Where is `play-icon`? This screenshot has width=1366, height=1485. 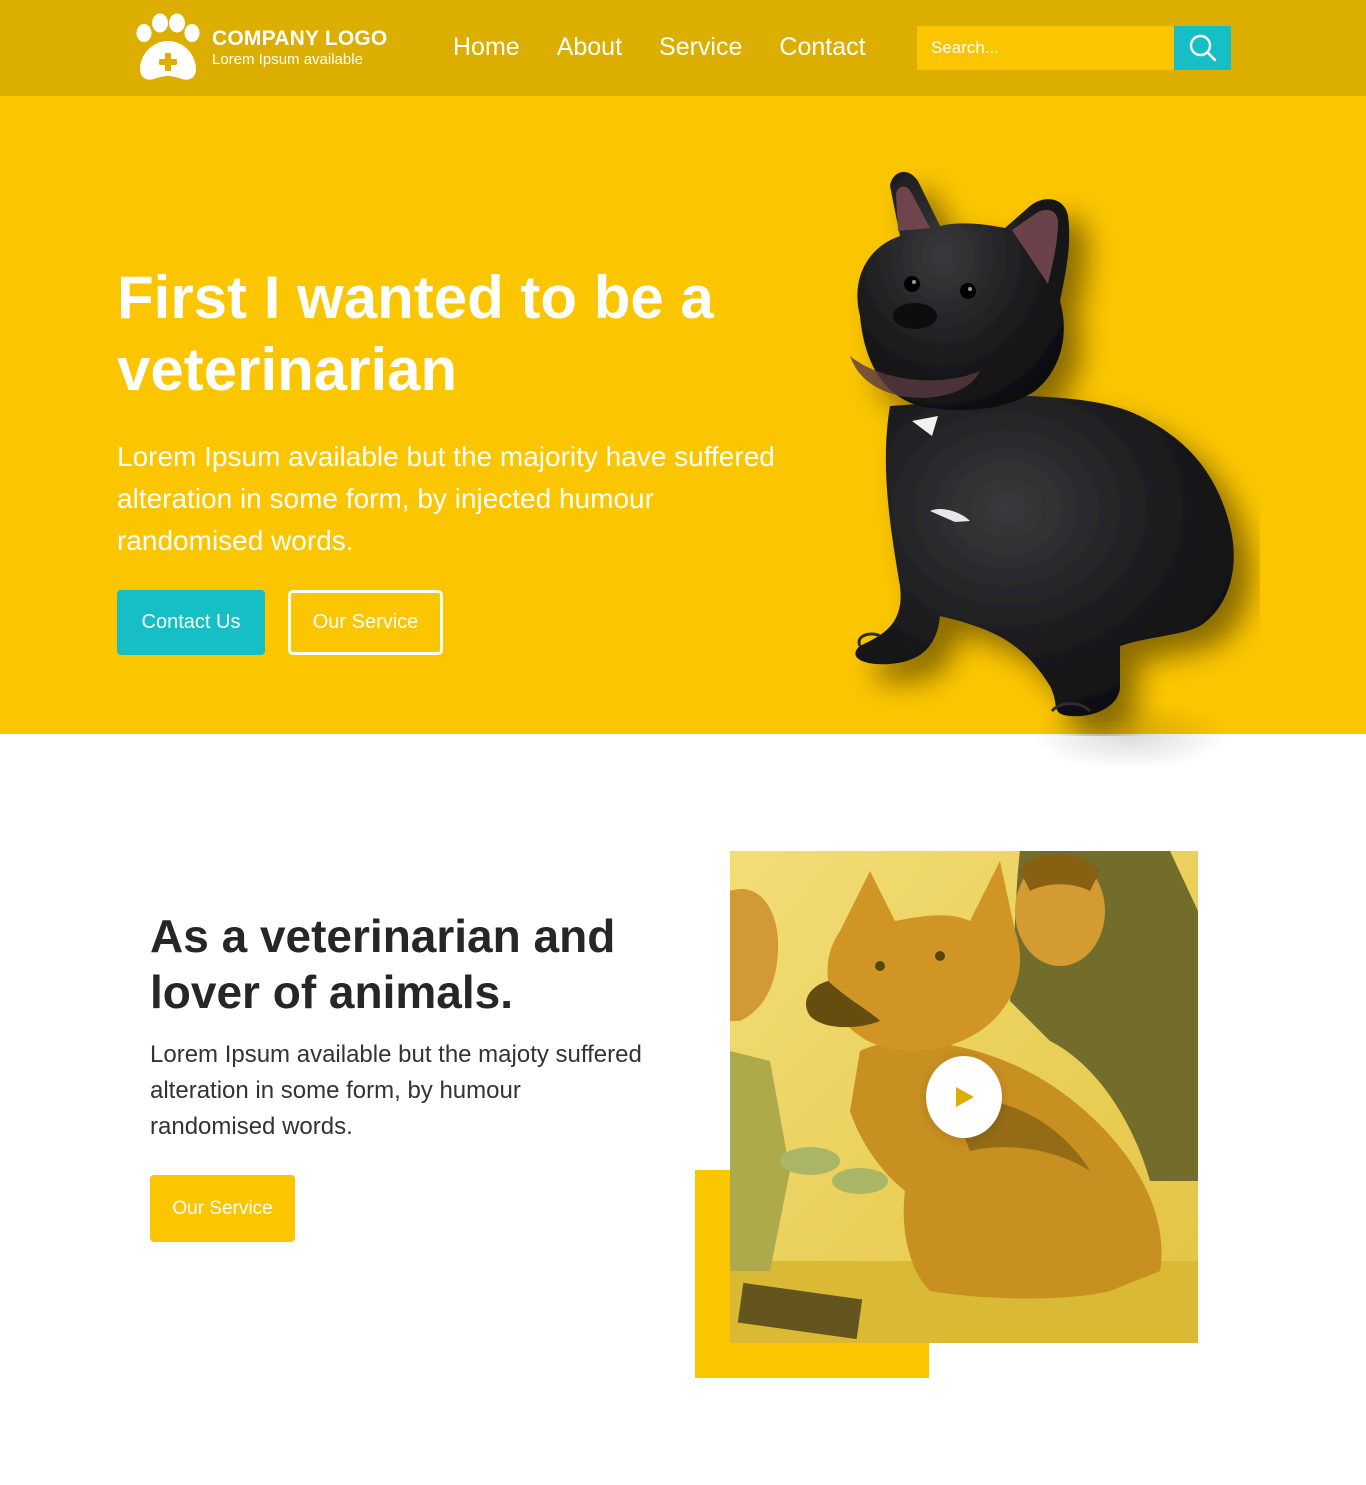 play-icon is located at coordinates (965, 1097).